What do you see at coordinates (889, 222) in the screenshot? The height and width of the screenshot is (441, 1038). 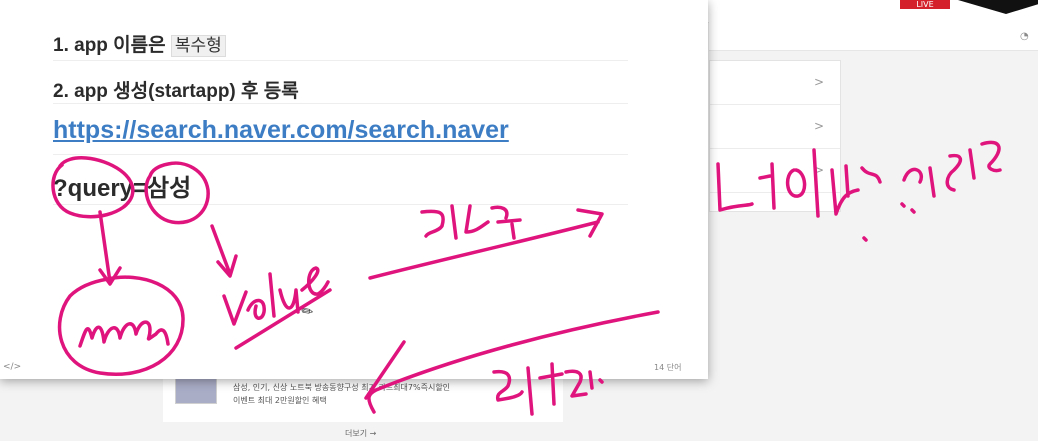 I see `question-dot-mark` at bounding box center [889, 222].